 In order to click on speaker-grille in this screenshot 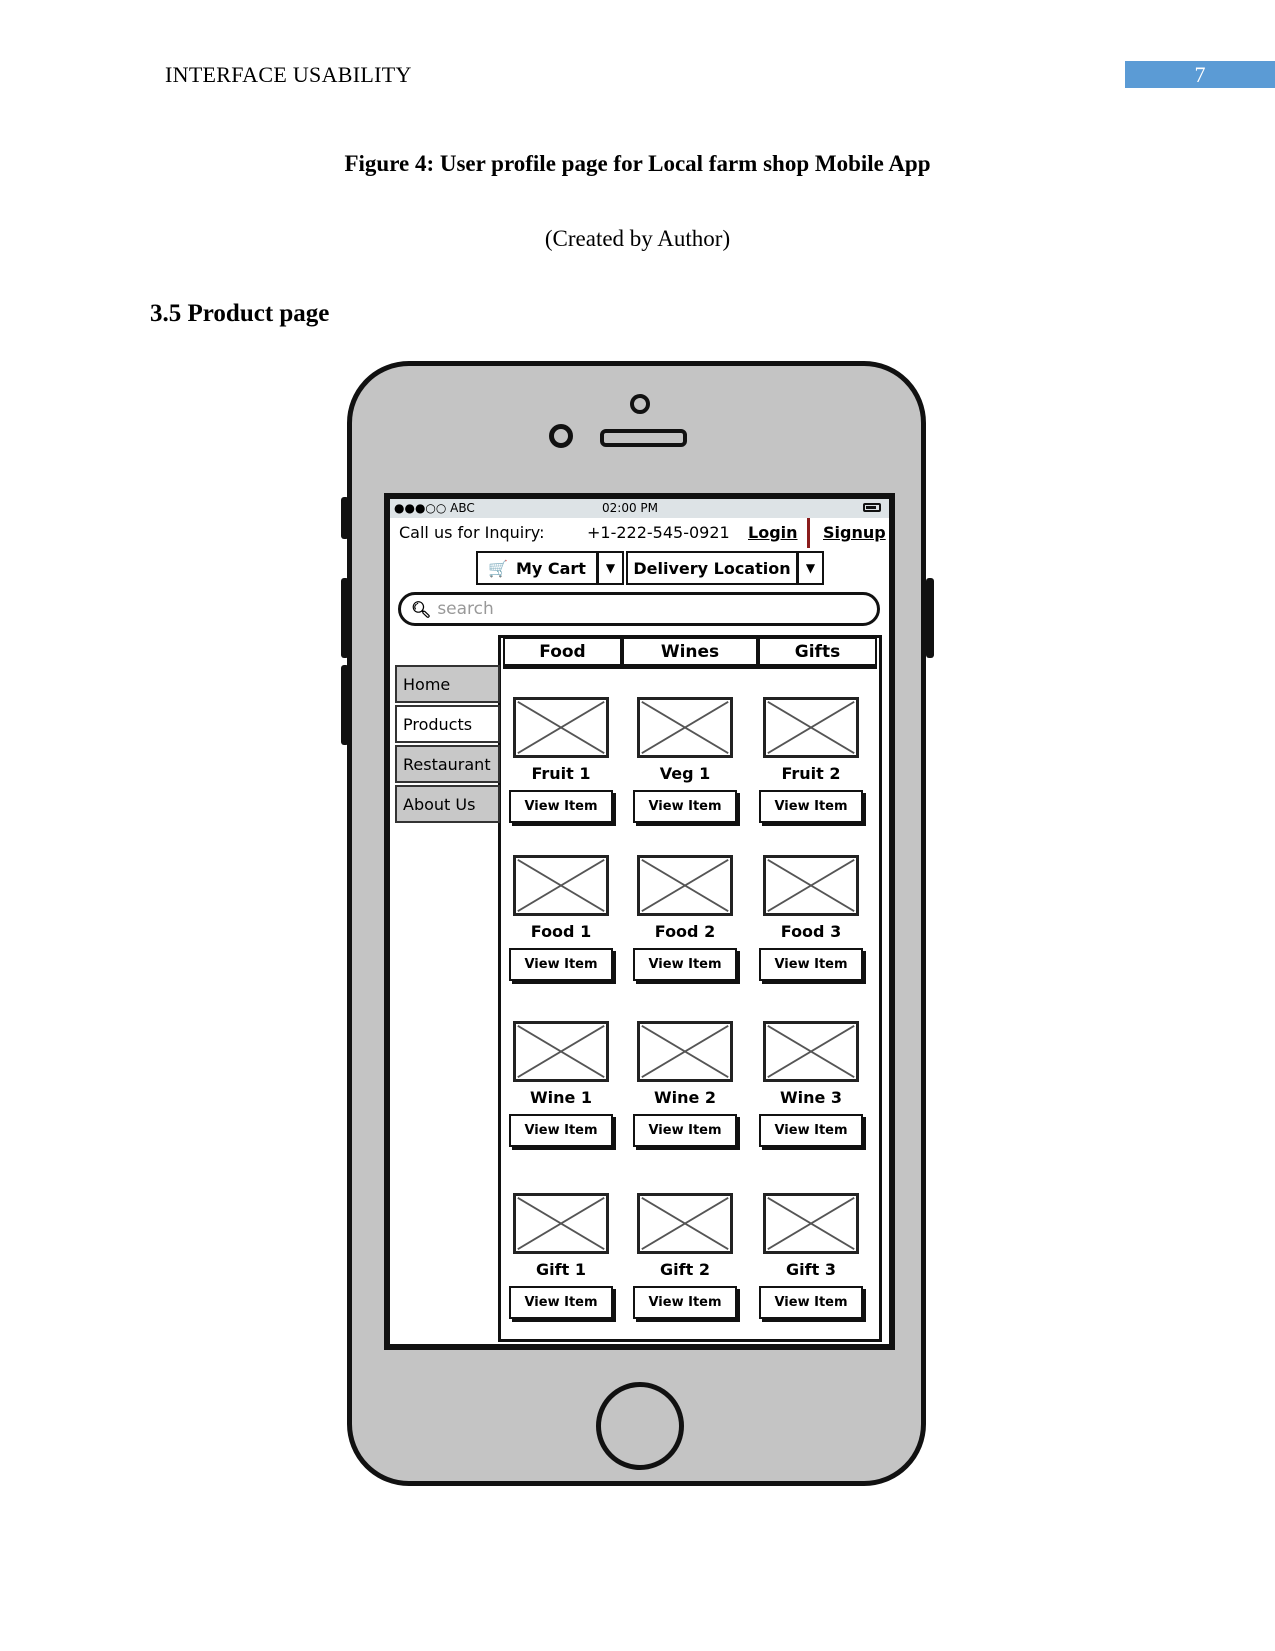, I will do `click(643, 438)`.